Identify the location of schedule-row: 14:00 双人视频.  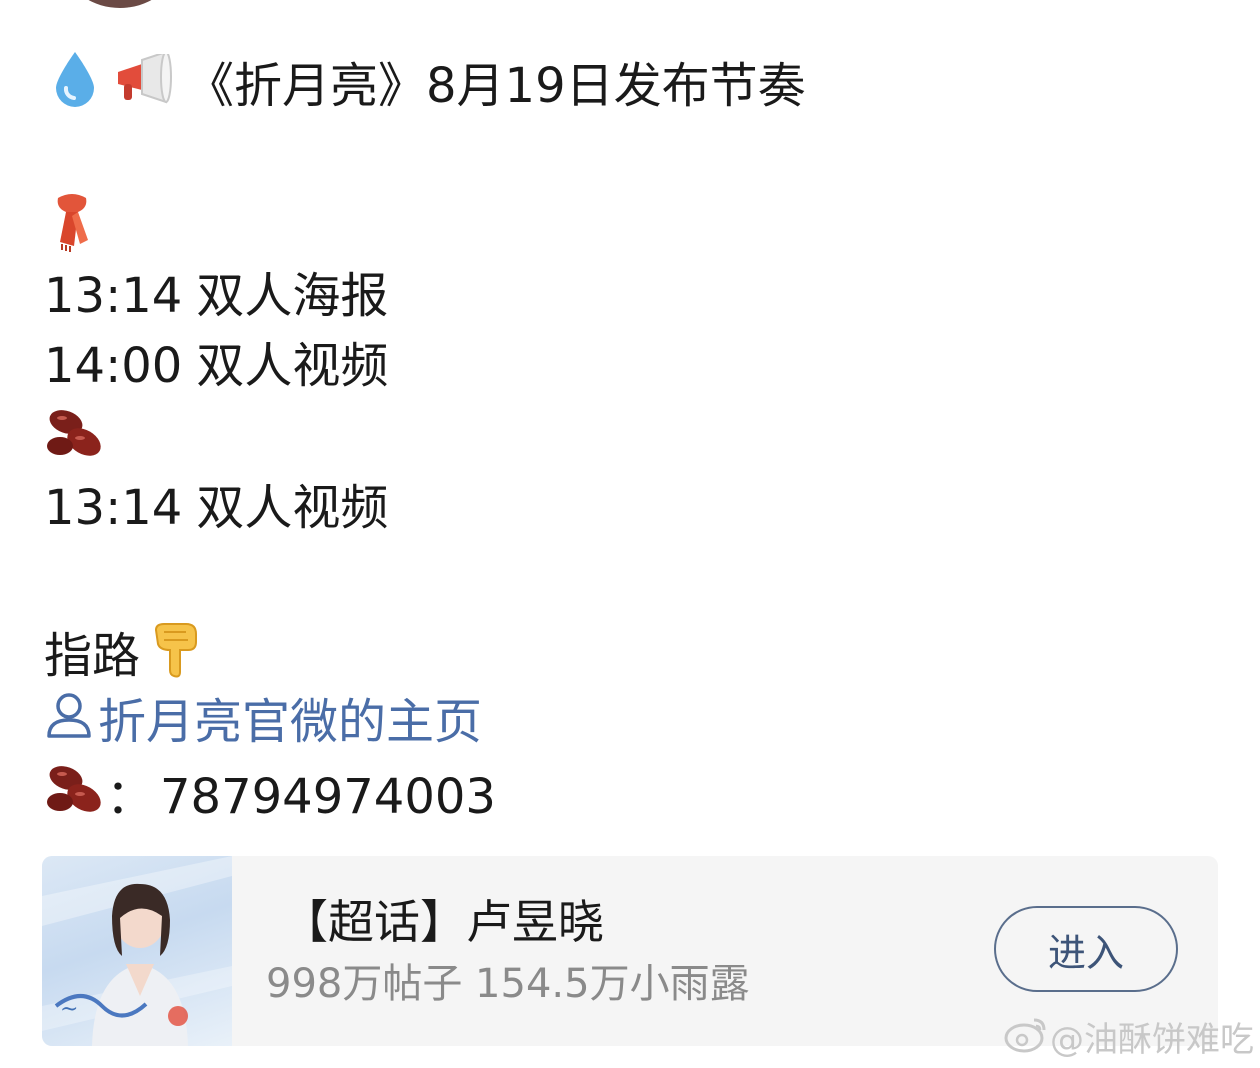
(216, 366).